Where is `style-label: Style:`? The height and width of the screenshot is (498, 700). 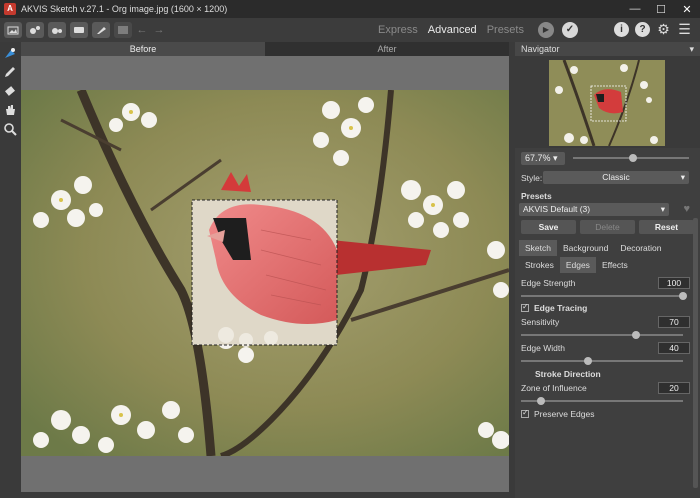
style-label: Style: is located at coordinates (532, 178).